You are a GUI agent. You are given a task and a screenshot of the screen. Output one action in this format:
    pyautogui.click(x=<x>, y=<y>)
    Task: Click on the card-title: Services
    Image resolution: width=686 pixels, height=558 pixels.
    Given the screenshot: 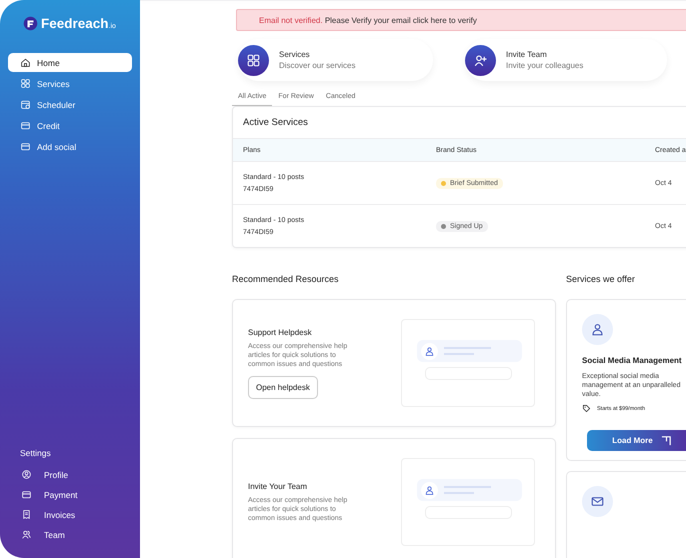 What is the action you would take?
    pyautogui.click(x=295, y=54)
    